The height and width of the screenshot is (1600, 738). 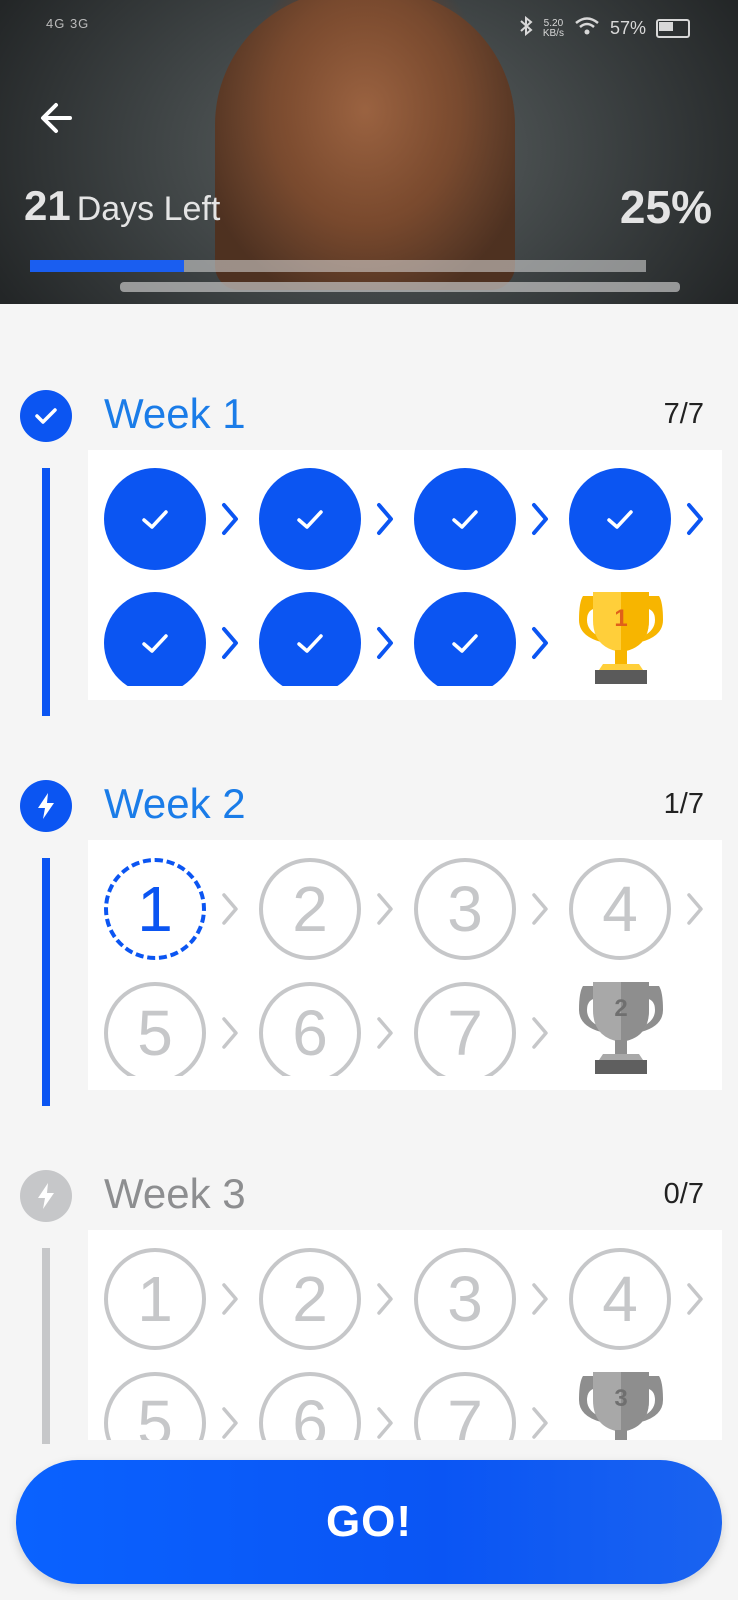 I want to click on week-days-card: 1 2 3 4 5 6 7 3, so click(x=405, y=1335).